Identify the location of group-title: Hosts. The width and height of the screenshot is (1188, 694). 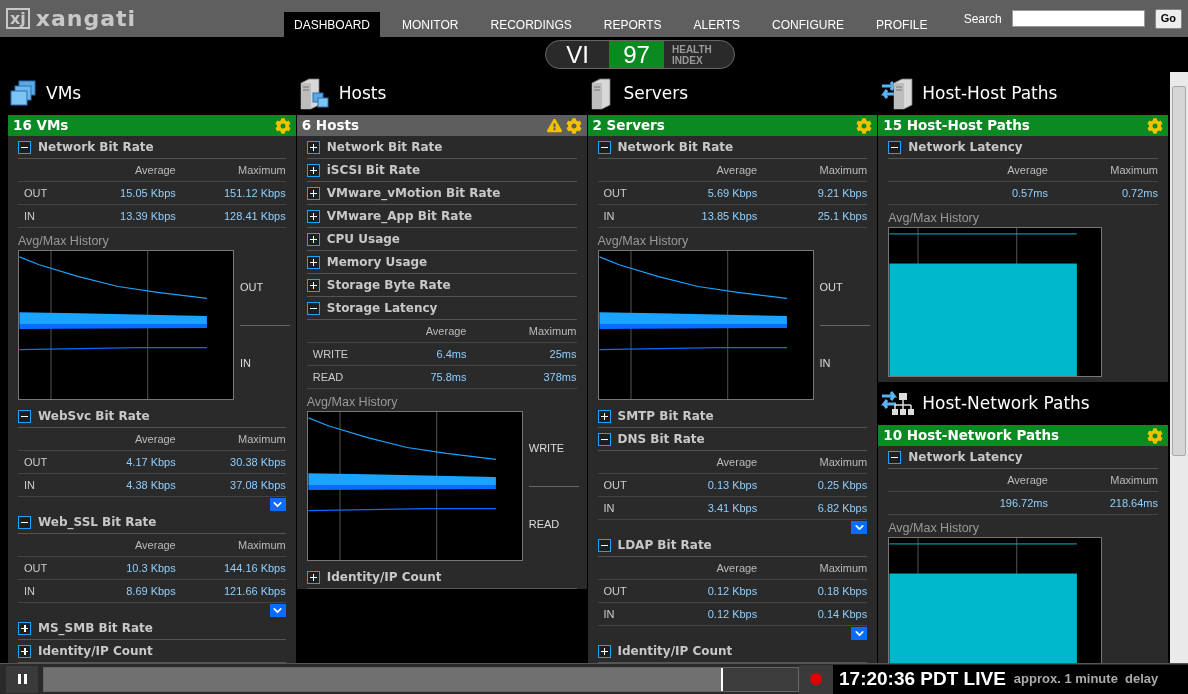
(362, 93).